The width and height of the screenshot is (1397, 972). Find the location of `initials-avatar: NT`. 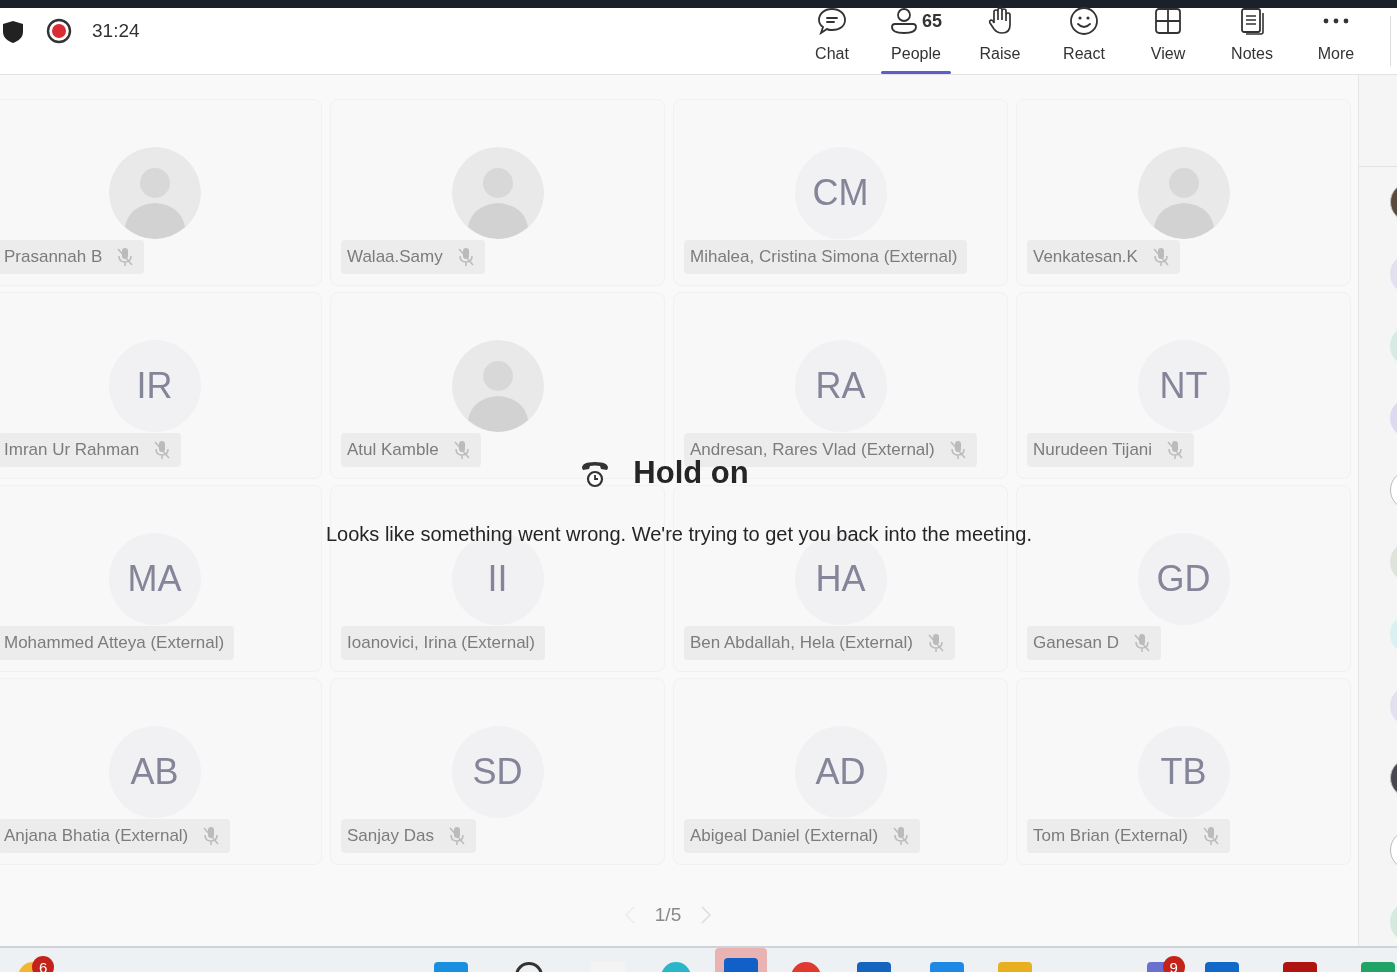

initials-avatar: NT is located at coordinates (1183, 386).